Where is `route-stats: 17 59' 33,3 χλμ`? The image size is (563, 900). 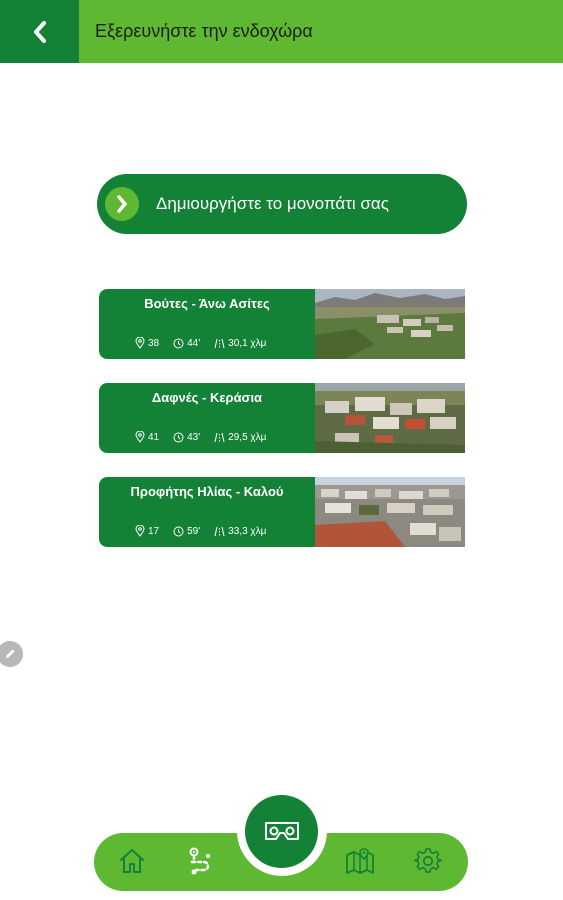 route-stats: 17 59' 33,3 χλμ is located at coordinates (207, 531).